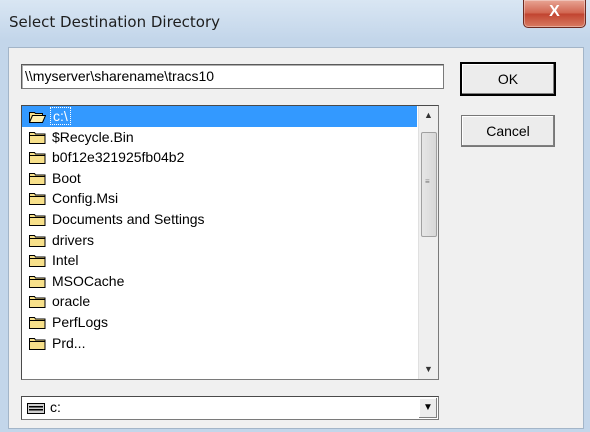  What do you see at coordinates (508, 131) in the screenshot?
I see `cancel-button: Cancel` at bounding box center [508, 131].